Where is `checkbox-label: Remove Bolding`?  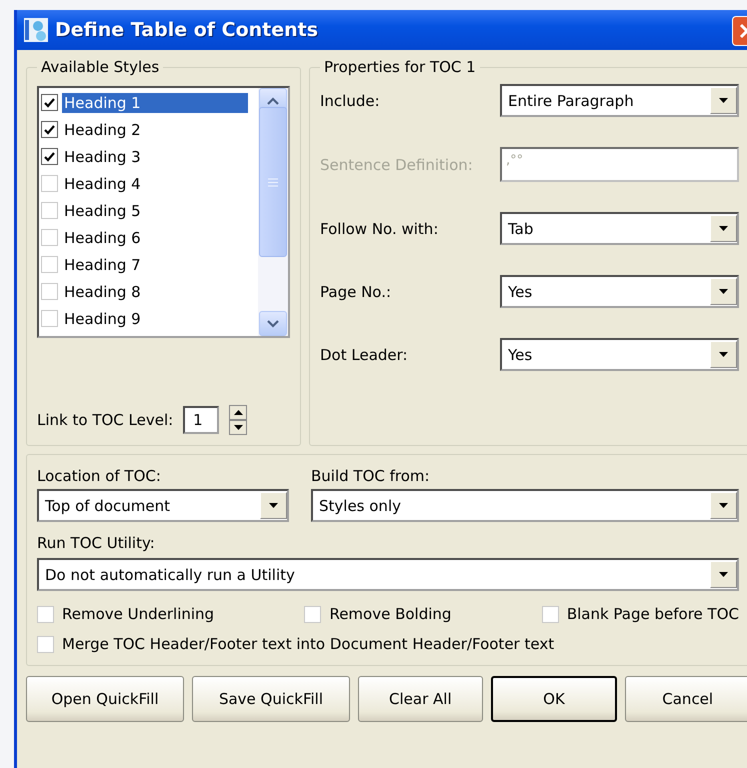 checkbox-label: Remove Bolding is located at coordinates (390, 614).